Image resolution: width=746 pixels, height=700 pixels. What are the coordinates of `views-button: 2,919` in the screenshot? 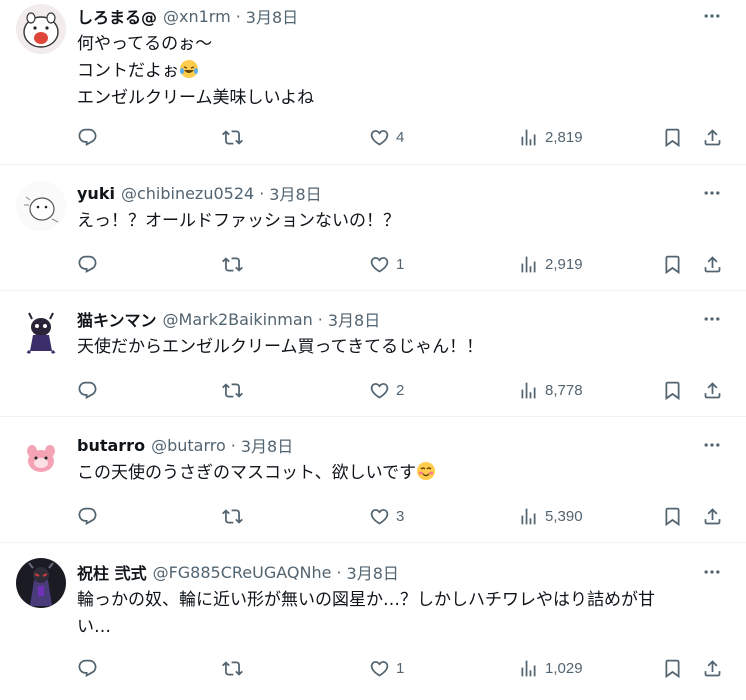 It's located at (550, 264).